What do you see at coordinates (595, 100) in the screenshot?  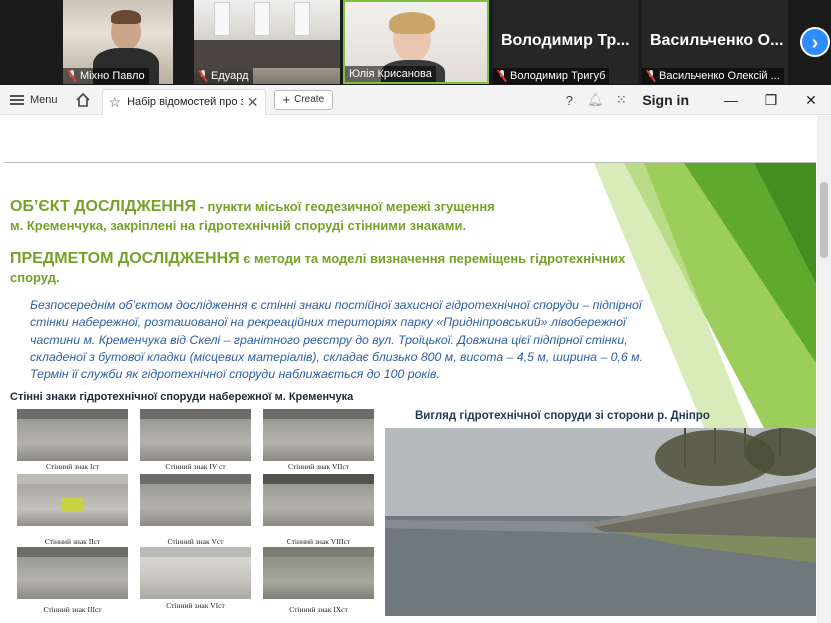 I see `bell-icon: 🔔︎` at bounding box center [595, 100].